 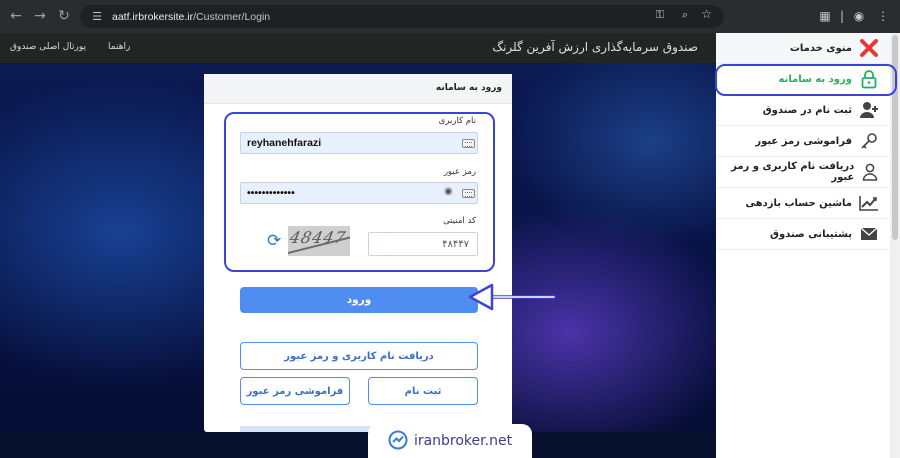 I want to click on key-icon, so click(x=869, y=141).